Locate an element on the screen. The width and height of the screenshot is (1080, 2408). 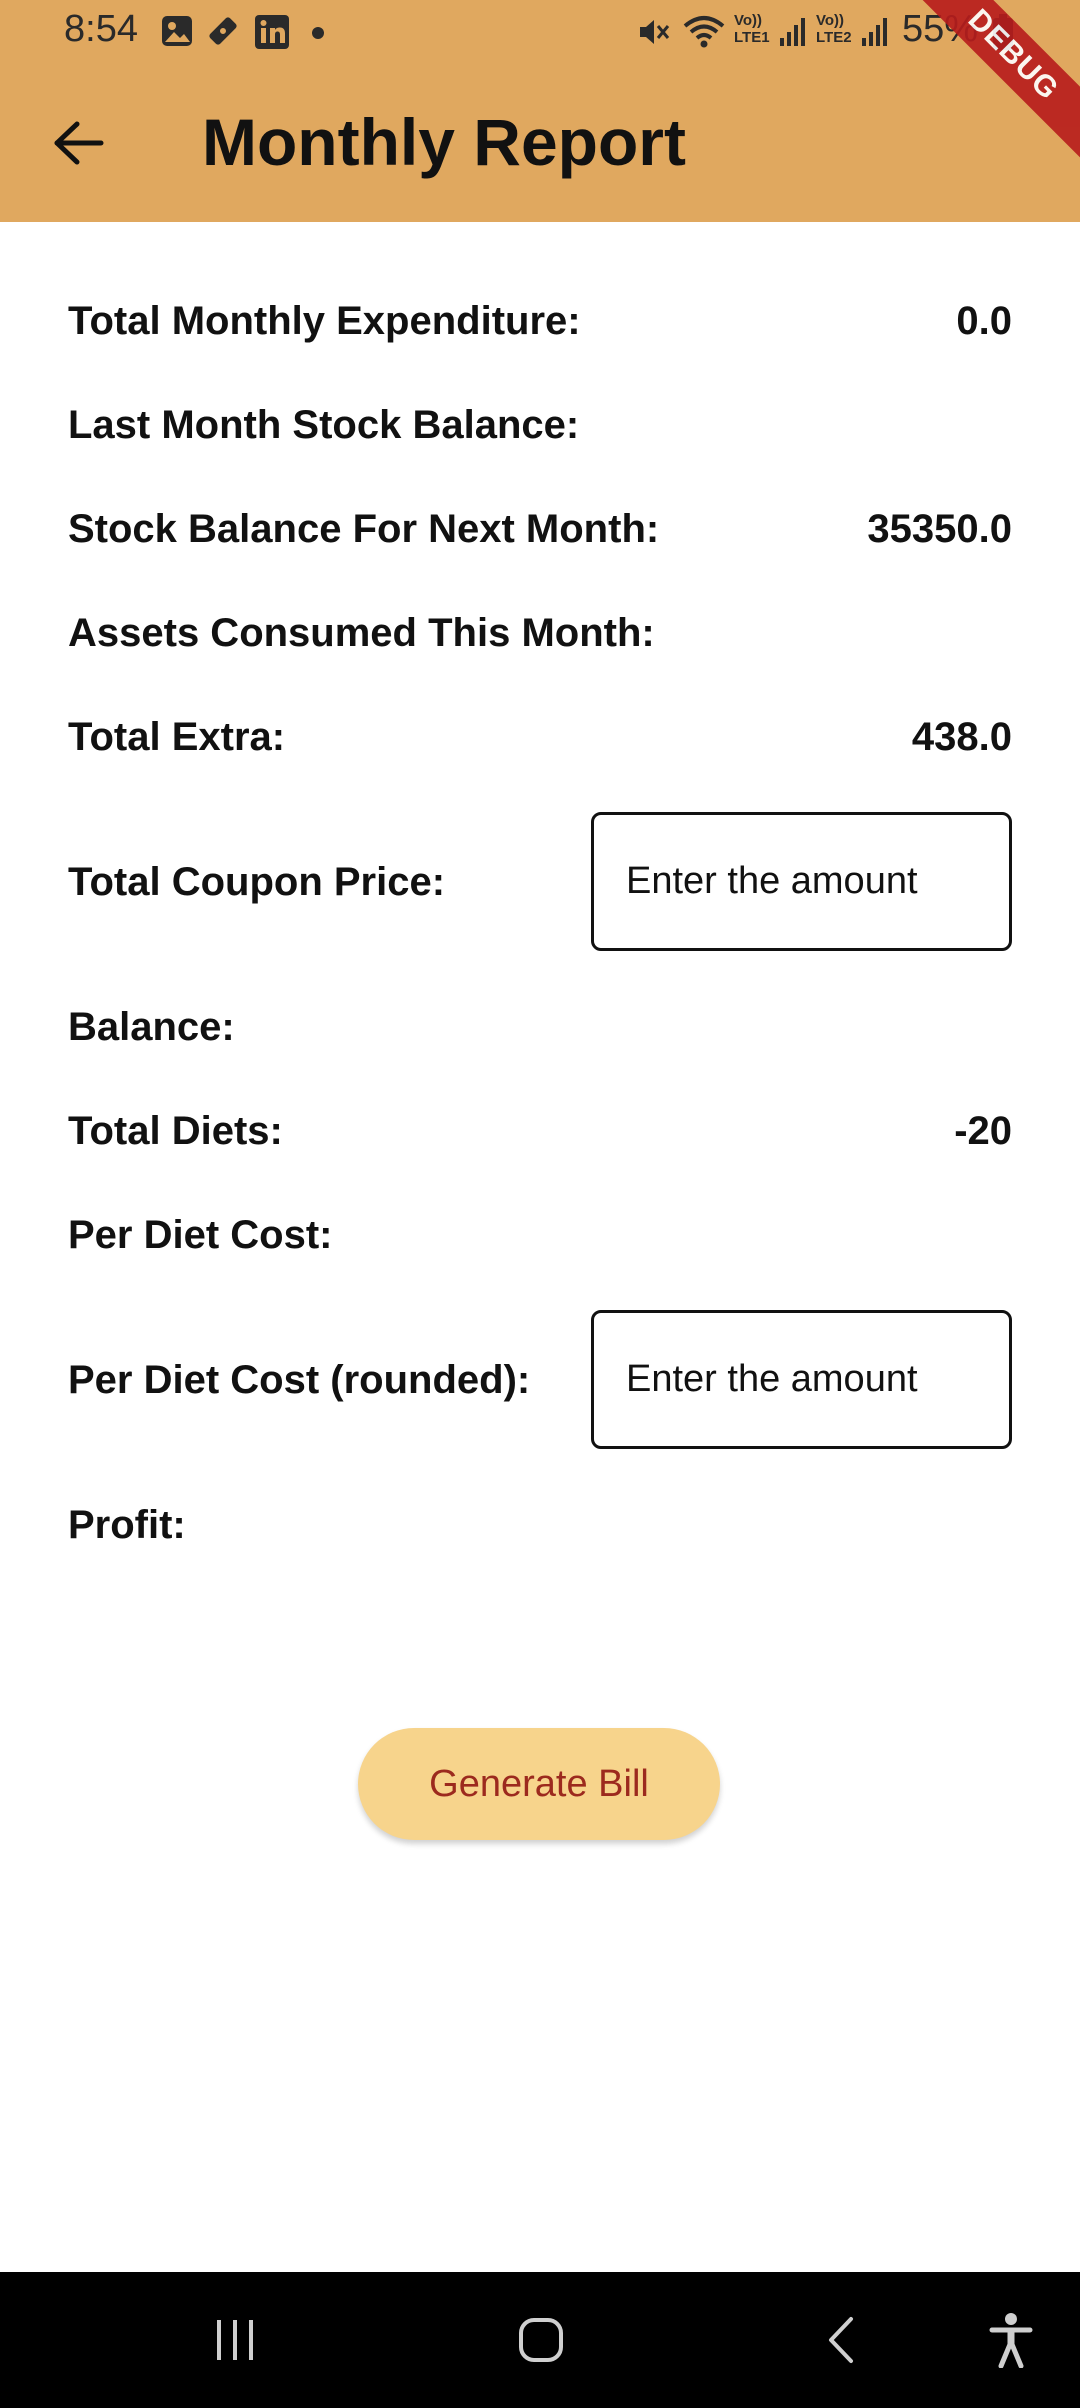
linkedin-icon is located at coordinates (272, 34).